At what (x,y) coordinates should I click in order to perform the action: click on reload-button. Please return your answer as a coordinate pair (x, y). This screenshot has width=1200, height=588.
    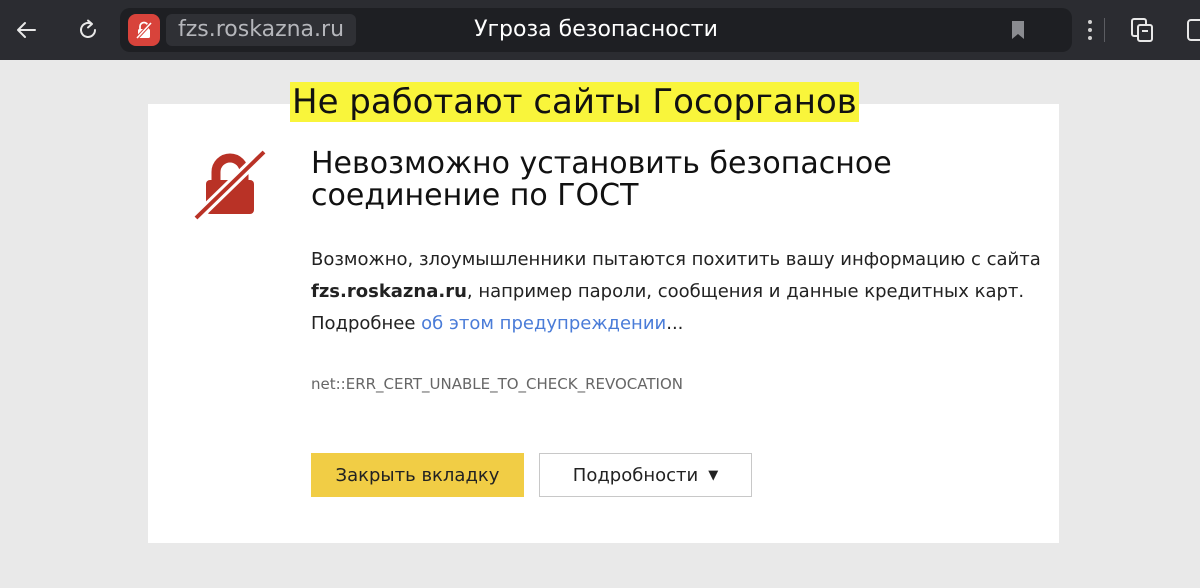
    Looking at the image, I should click on (88, 30).